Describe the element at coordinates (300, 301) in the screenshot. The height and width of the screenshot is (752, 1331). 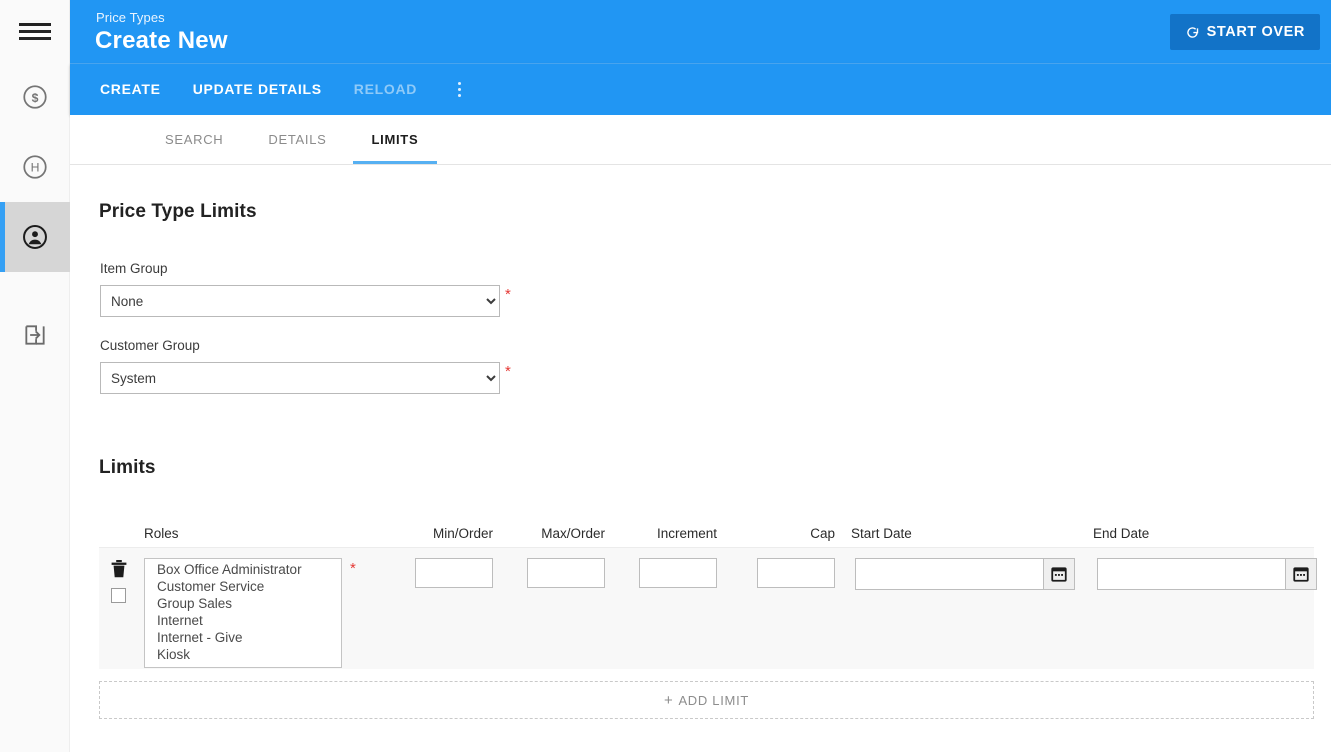
I see `item-group-select: None` at that location.